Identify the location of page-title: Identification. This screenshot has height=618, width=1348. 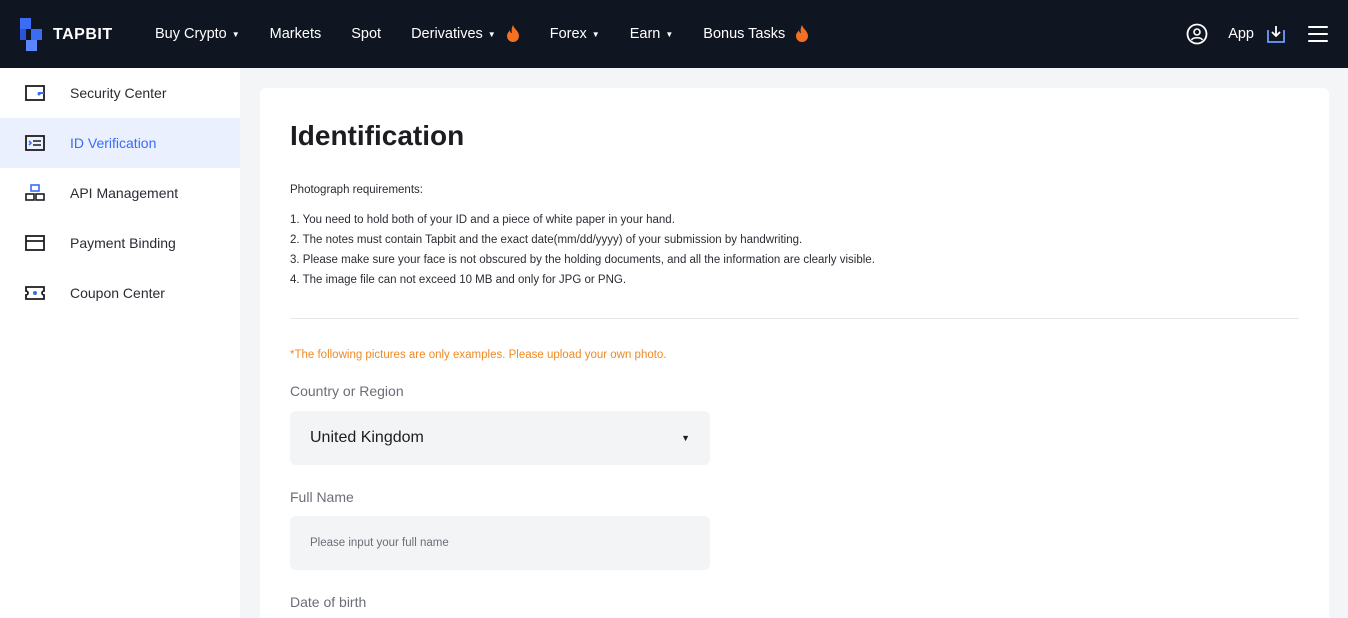
(377, 135).